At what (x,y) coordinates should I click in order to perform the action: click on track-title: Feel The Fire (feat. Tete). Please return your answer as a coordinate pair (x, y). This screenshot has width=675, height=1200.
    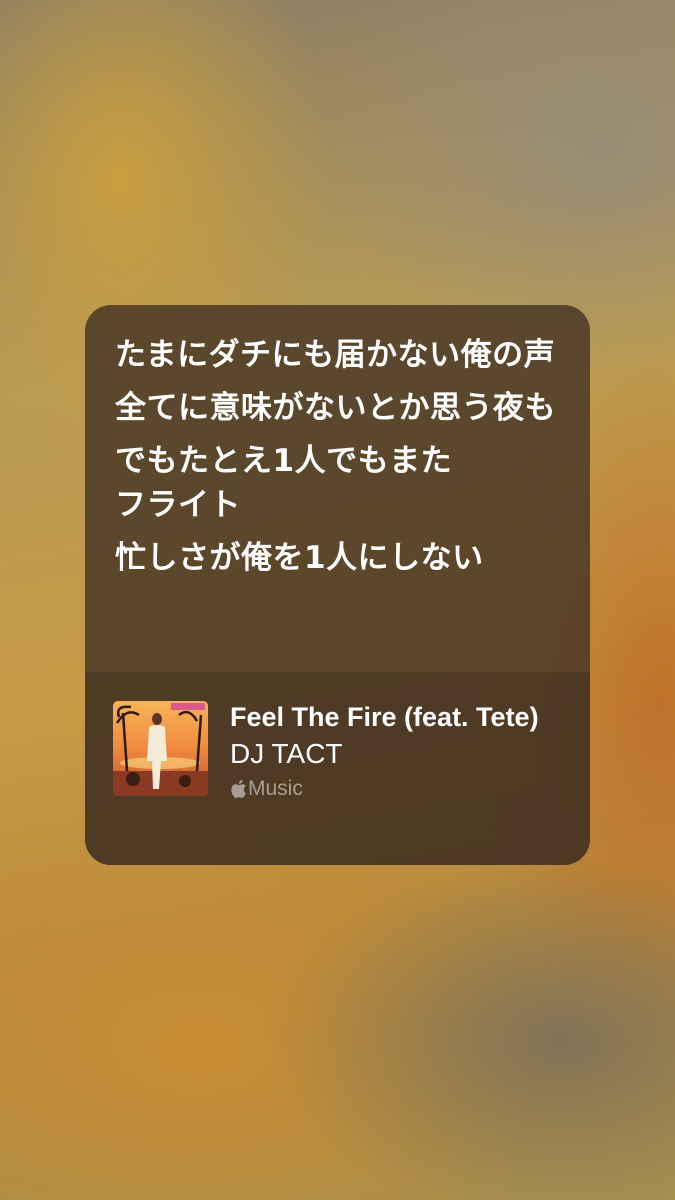
    Looking at the image, I should click on (395, 717).